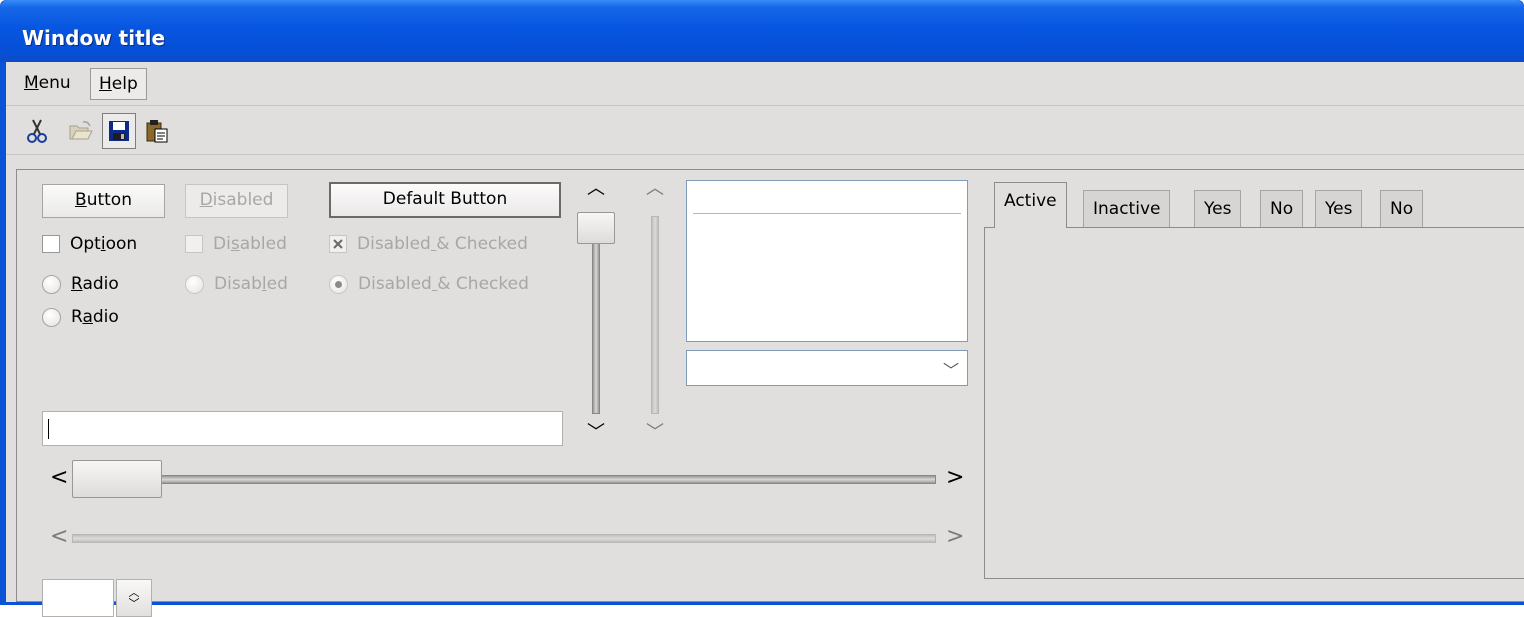 This screenshot has height=617, width=1524. Describe the element at coordinates (1402, 209) in the screenshot. I see `tab-no-2: No` at that location.